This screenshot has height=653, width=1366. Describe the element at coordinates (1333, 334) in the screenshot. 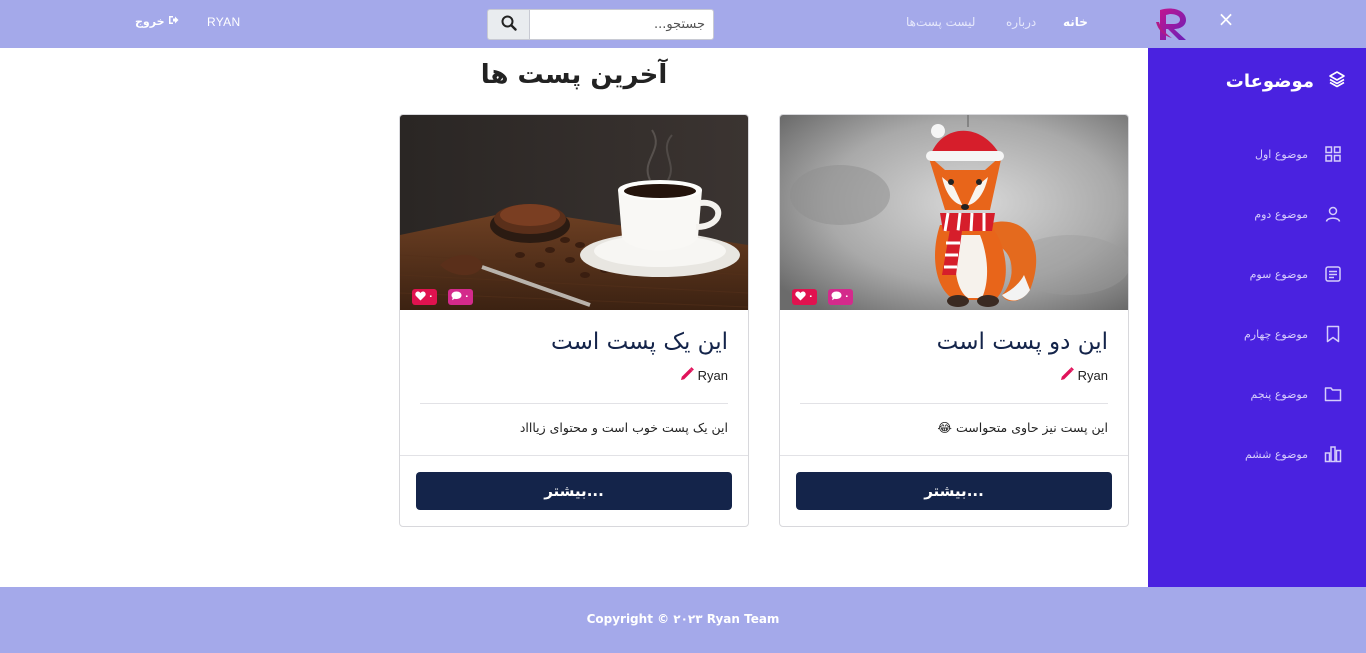

I see `bookmark-icon` at that location.